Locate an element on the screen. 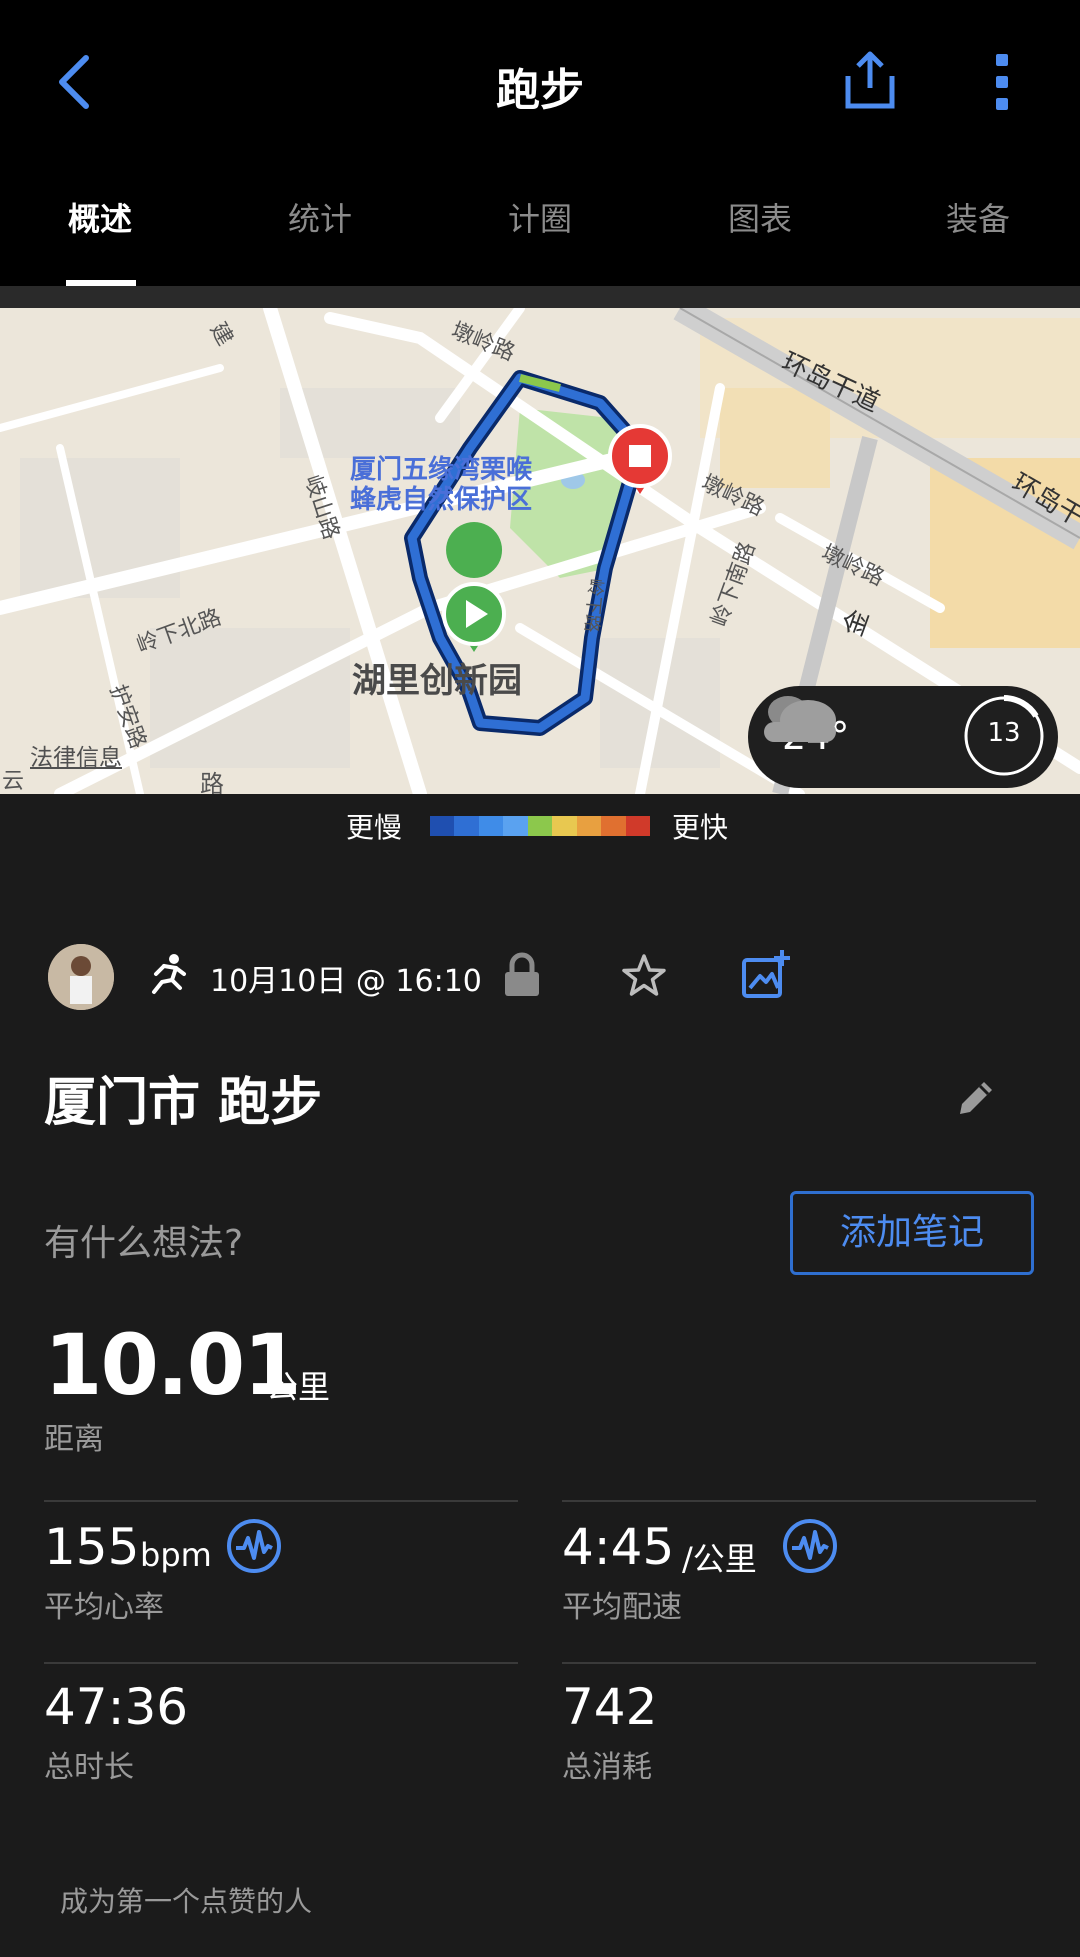 Image resolution: width=1080 pixels, height=1957 pixels. avg-hr-value: 155 is located at coordinates (92, 1547).